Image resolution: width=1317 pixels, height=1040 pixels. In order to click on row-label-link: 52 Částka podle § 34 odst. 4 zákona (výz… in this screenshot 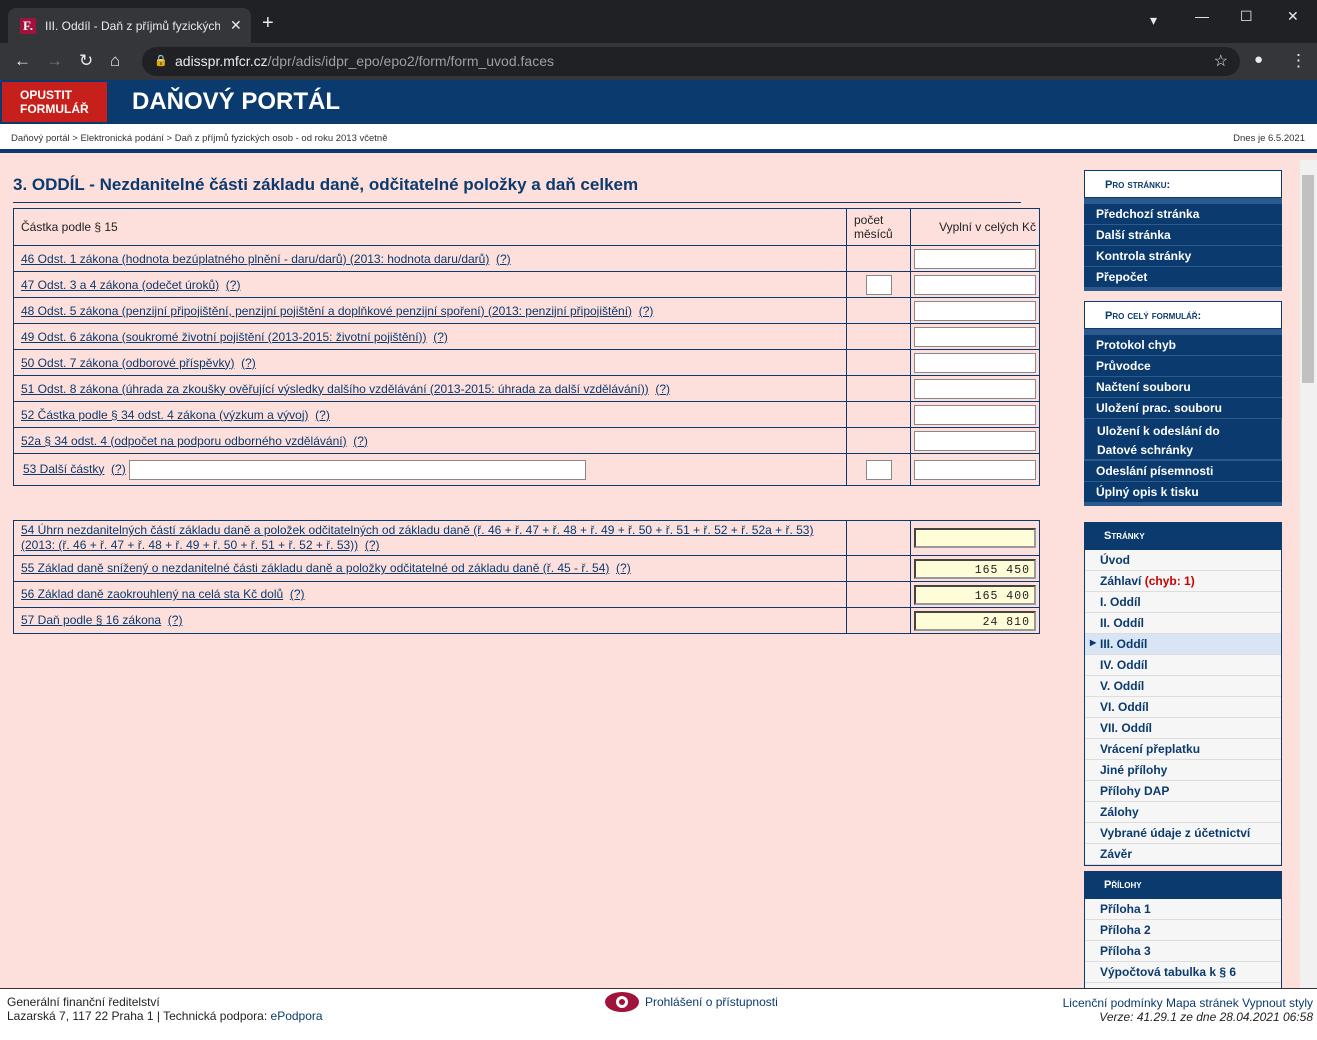, I will do `click(164, 415)`.